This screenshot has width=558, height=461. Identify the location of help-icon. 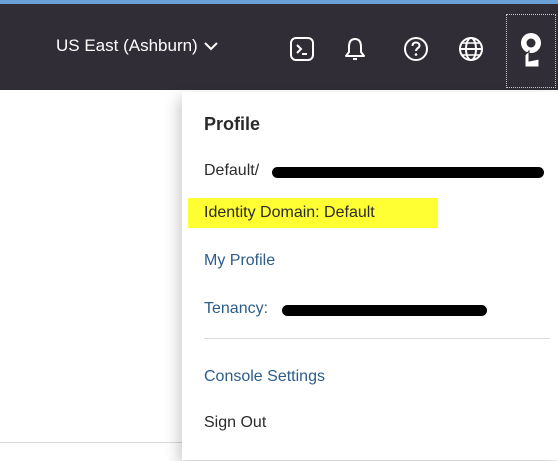
(416, 49).